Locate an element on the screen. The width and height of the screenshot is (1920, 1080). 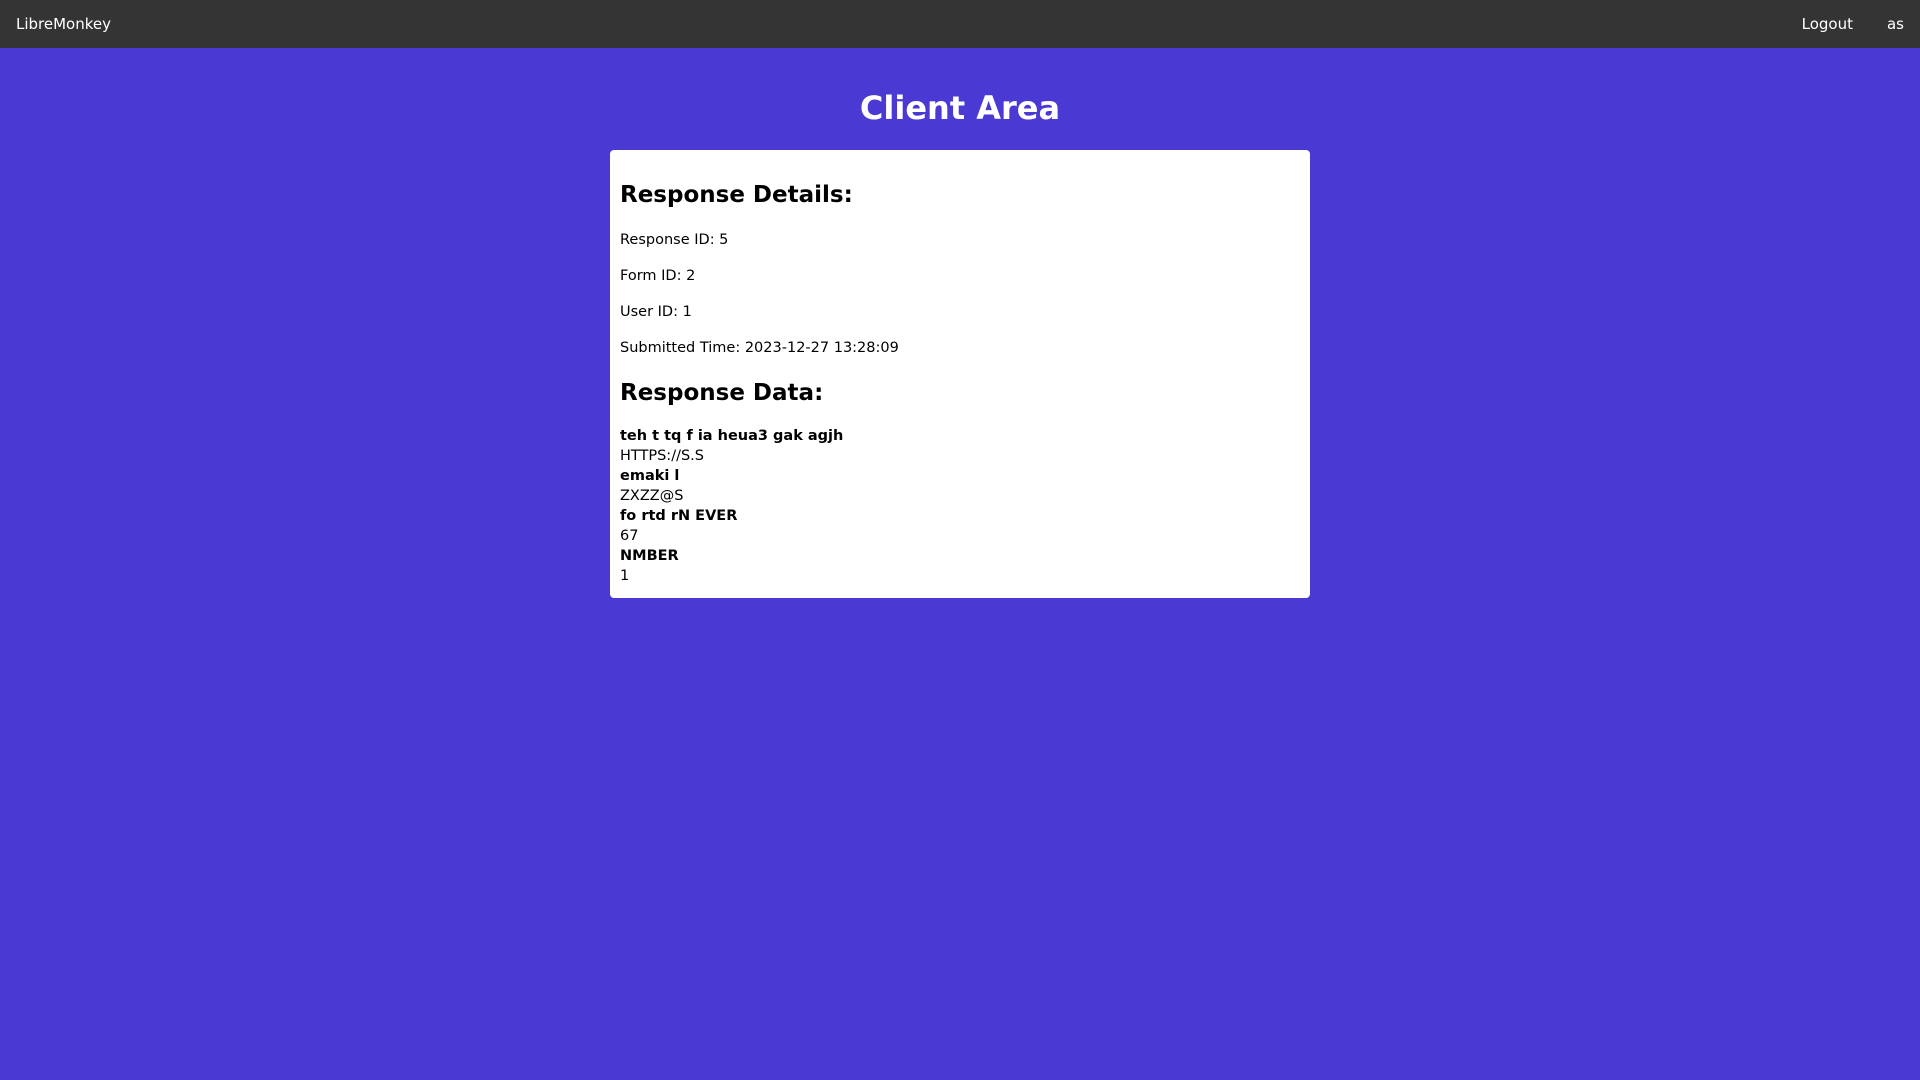
response-data-heading: Response Data: is located at coordinates (722, 393).